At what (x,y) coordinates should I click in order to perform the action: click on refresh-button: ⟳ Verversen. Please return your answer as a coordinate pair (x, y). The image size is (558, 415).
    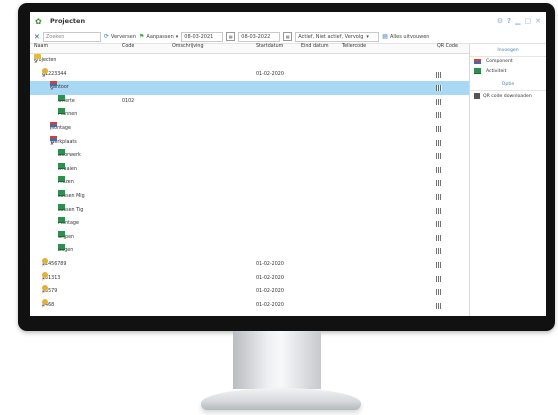
    Looking at the image, I should click on (120, 36).